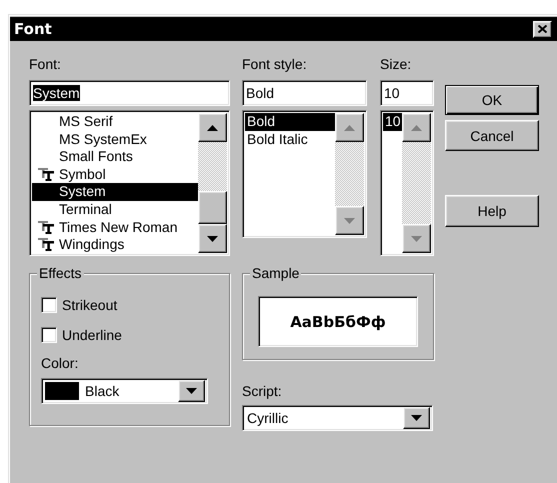 The image size is (557, 483). What do you see at coordinates (338, 321) in the screenshot?
I see `sample-preview: AaBbБбФф` at bounding box center [338, 321].